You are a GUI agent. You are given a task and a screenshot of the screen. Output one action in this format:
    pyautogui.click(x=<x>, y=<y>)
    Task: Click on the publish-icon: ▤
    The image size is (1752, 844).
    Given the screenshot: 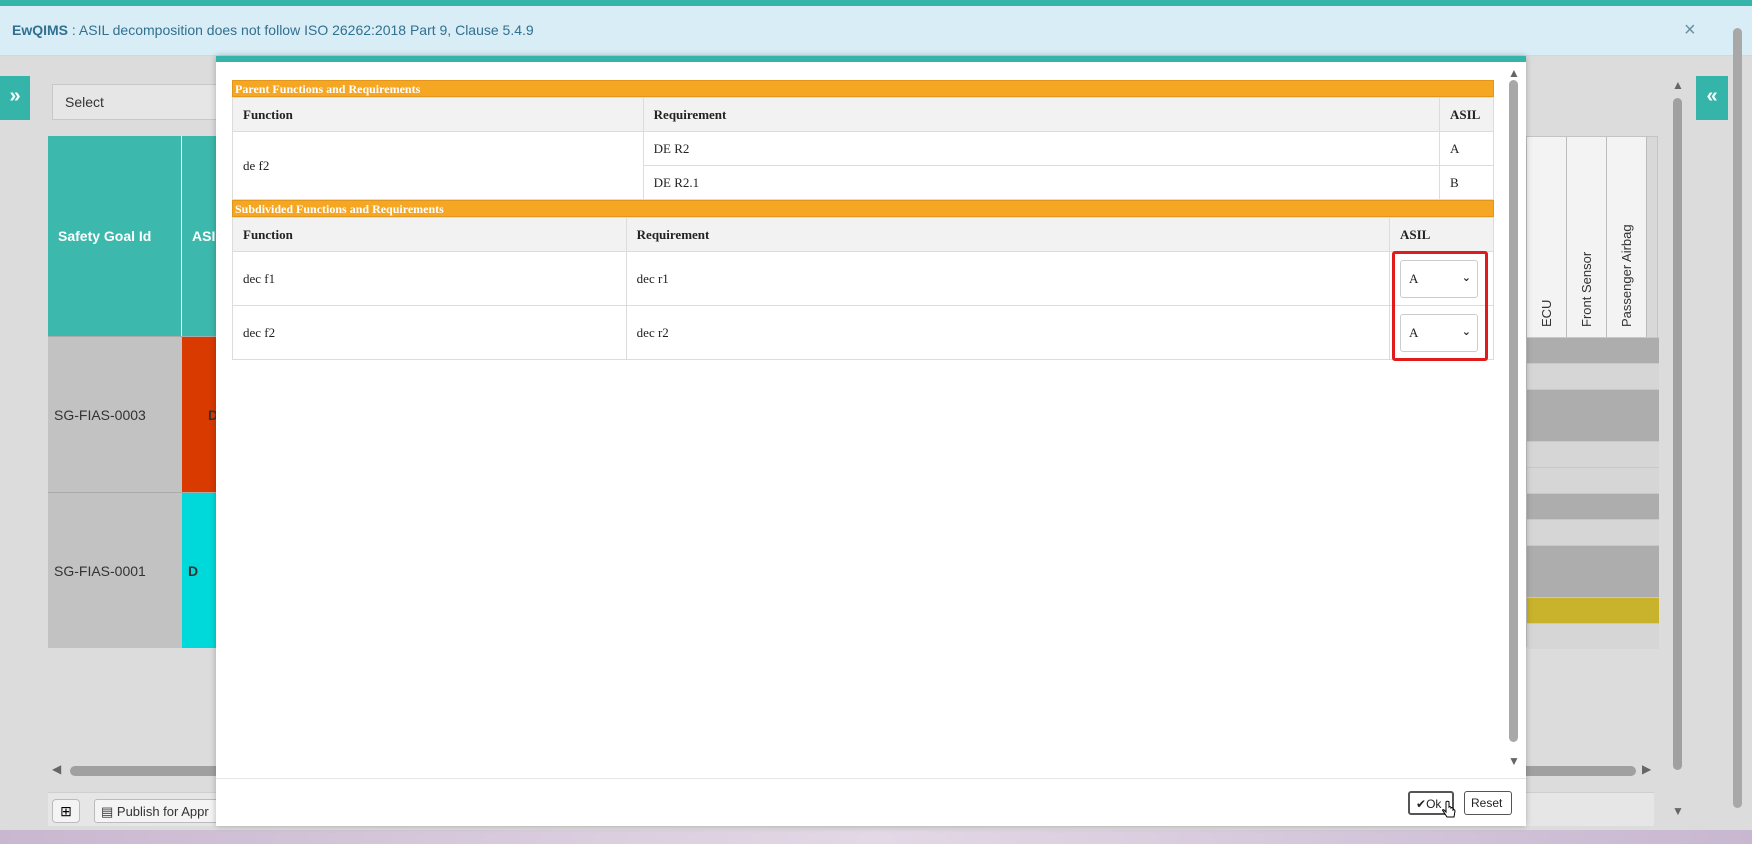 What is the action you would take?
    pyautogui.click(x=109, y=811)
    